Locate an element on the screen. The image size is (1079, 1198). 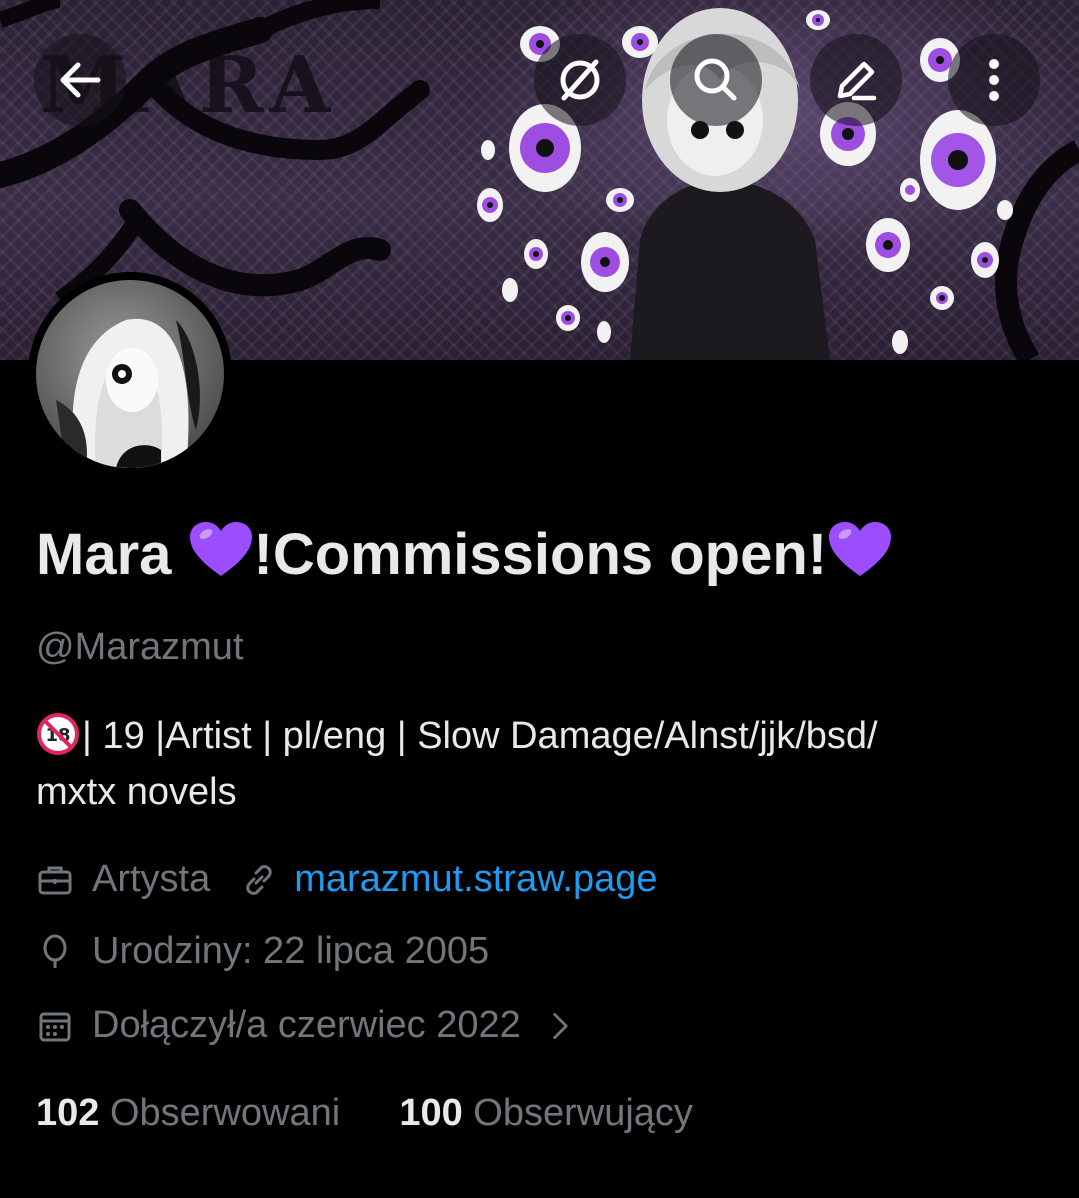
balloon-icon is located at coordinates (55, 951).